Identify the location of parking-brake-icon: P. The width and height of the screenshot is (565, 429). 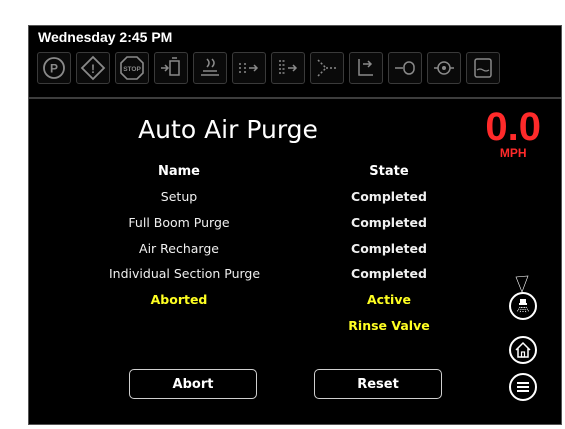
(54, 68).